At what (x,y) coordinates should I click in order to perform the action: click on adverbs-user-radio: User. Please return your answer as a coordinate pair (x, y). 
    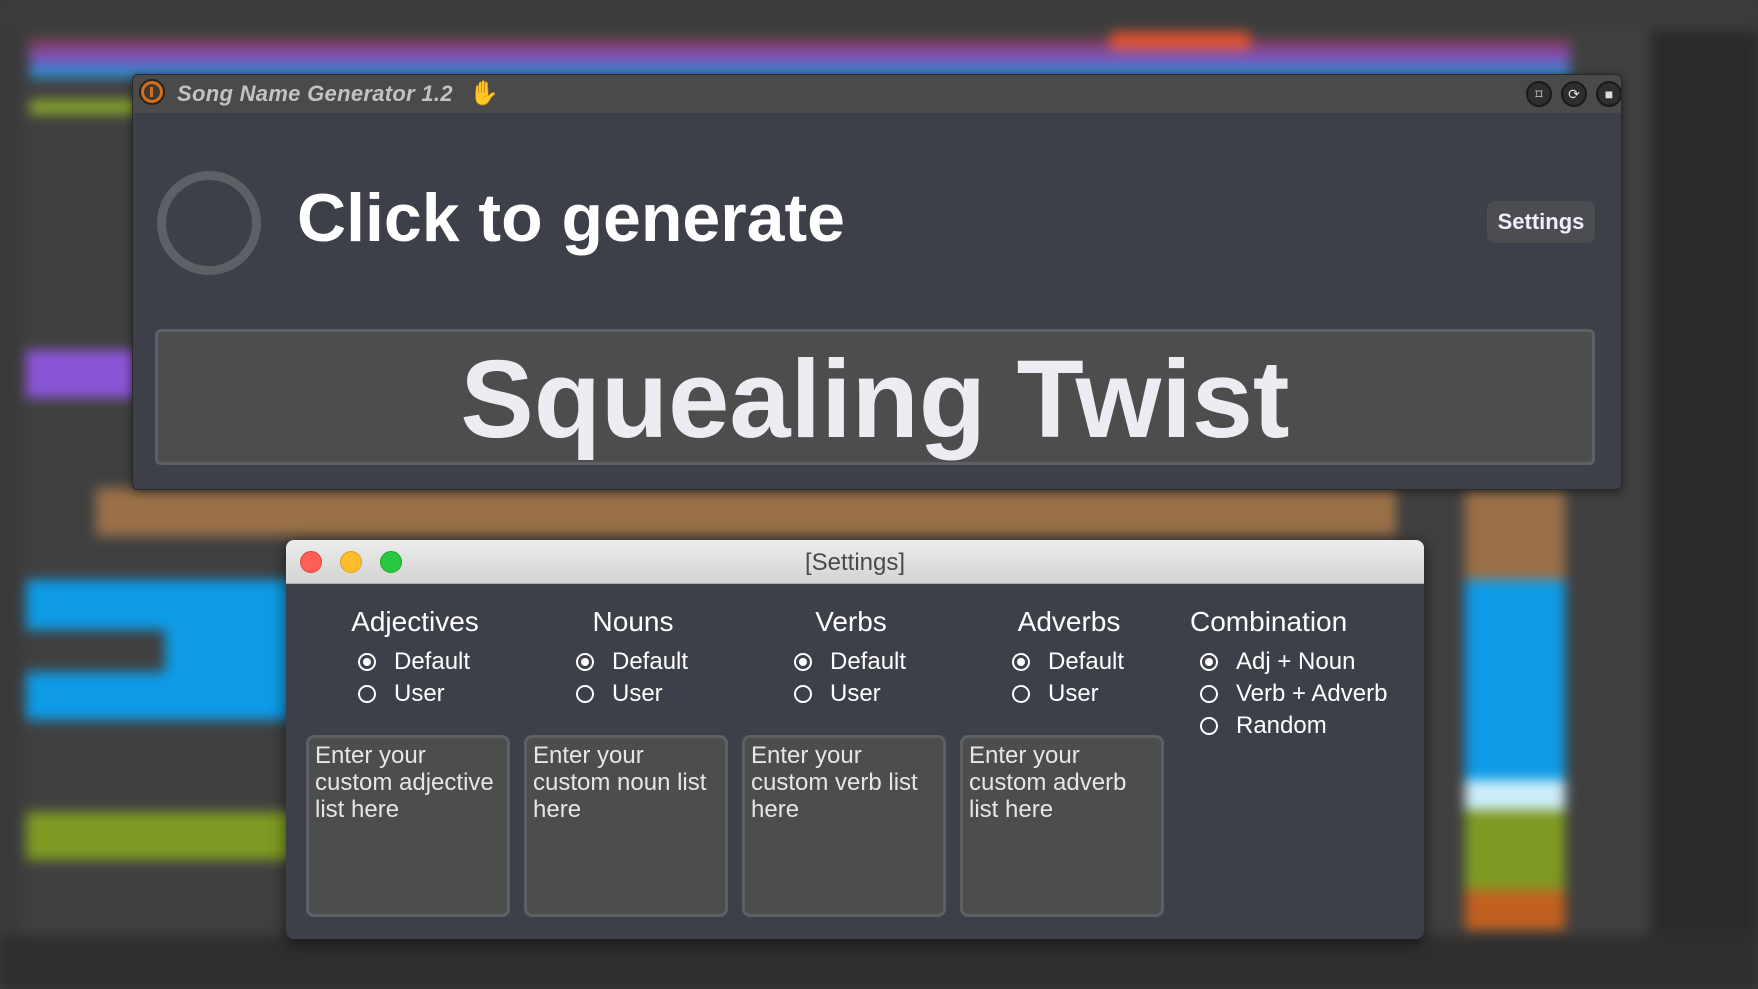
    Looking at the image, I should click on (1095, 694).